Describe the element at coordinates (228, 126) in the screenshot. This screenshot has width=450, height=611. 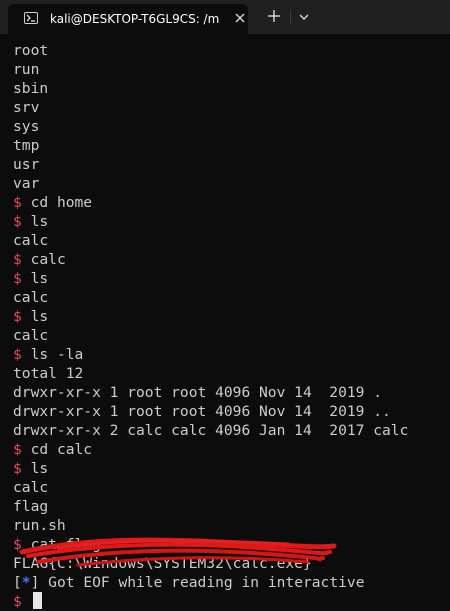
I see `terminal-line: sys` at that location.